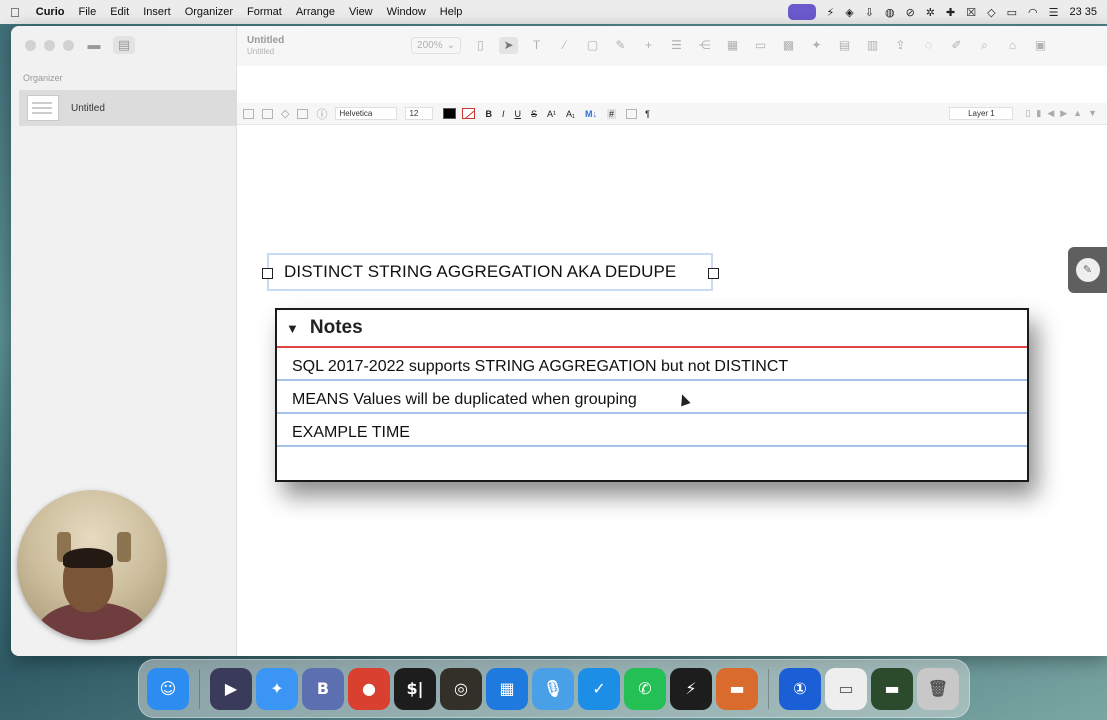  What do you see at coordinates (1012, 45) in the screenshot?
I see `library-icon: ⌂` at bounding box center [1012, 45].